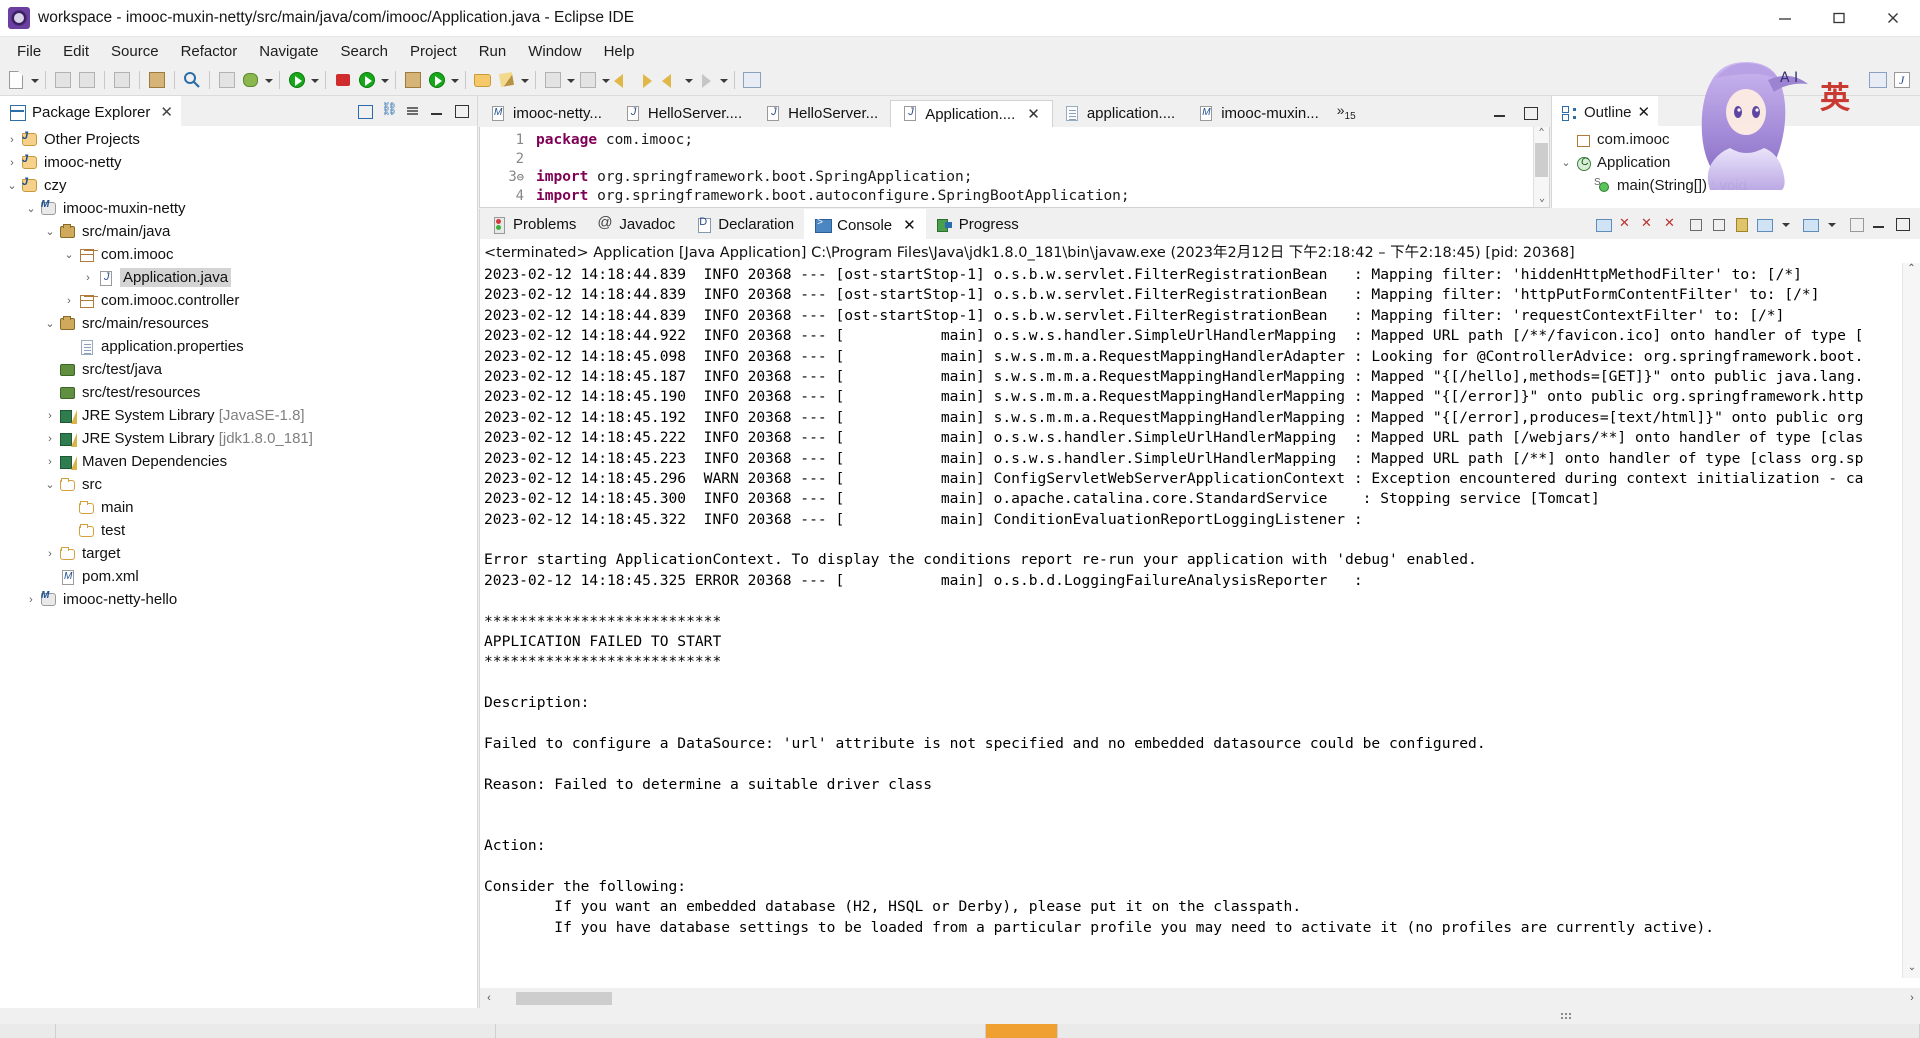  Describe the element at coordinates (524, 80) in the screenshot. I see `external-tools-caret-icon` at that location.